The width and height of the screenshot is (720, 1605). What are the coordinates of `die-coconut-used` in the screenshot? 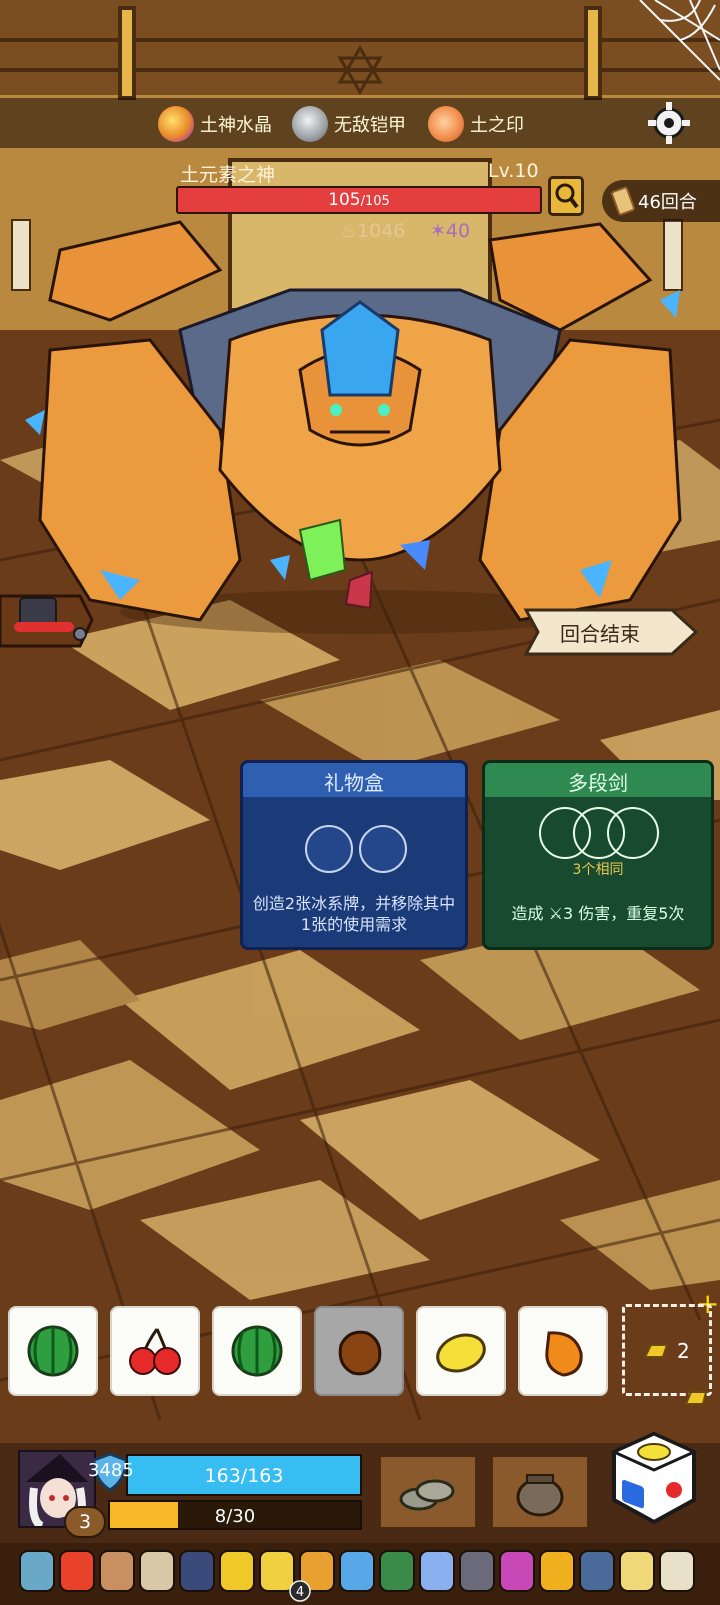 It's located at (359, 1351).